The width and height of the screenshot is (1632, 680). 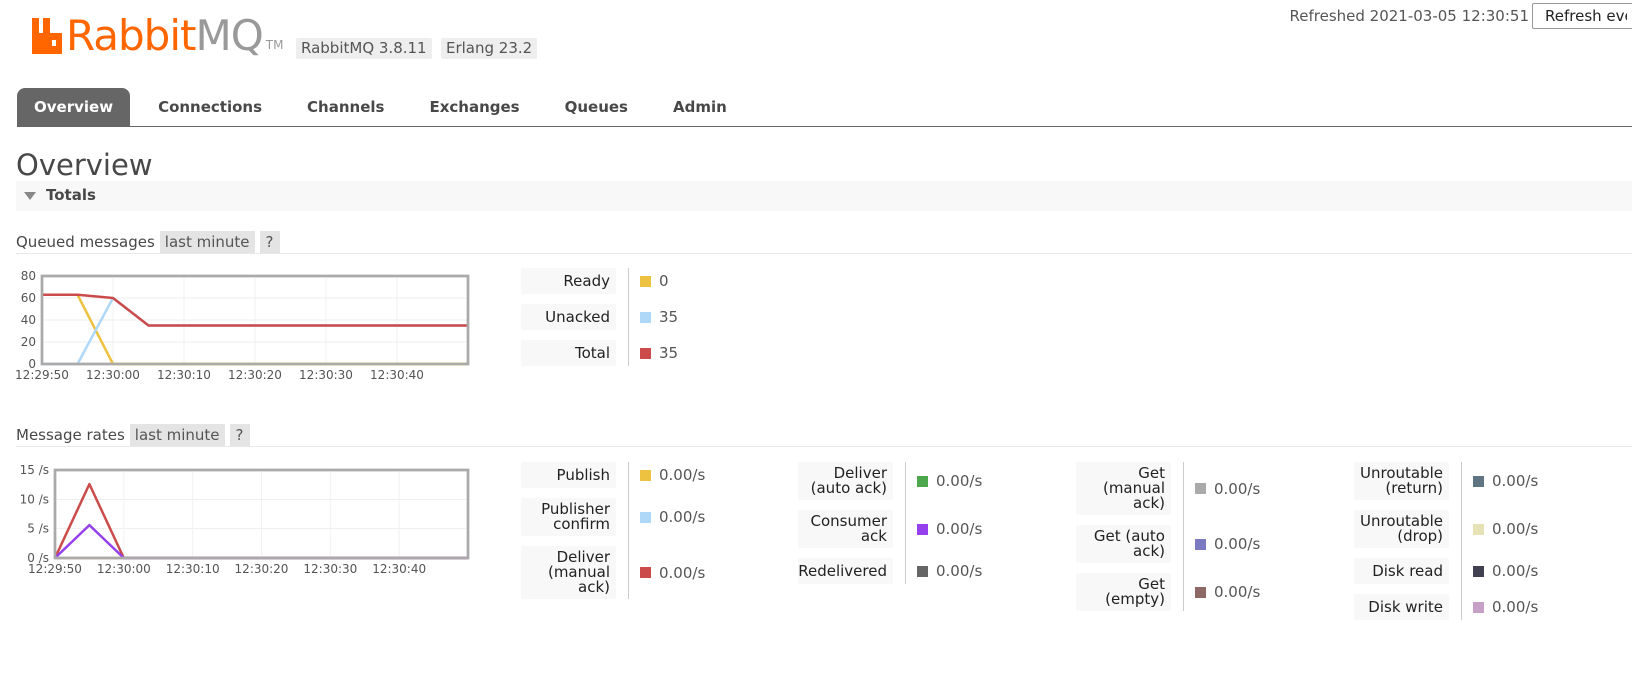 I want to click on legend-value-unroutable-drop: 0.00/s, so click(x=1505, y=529).